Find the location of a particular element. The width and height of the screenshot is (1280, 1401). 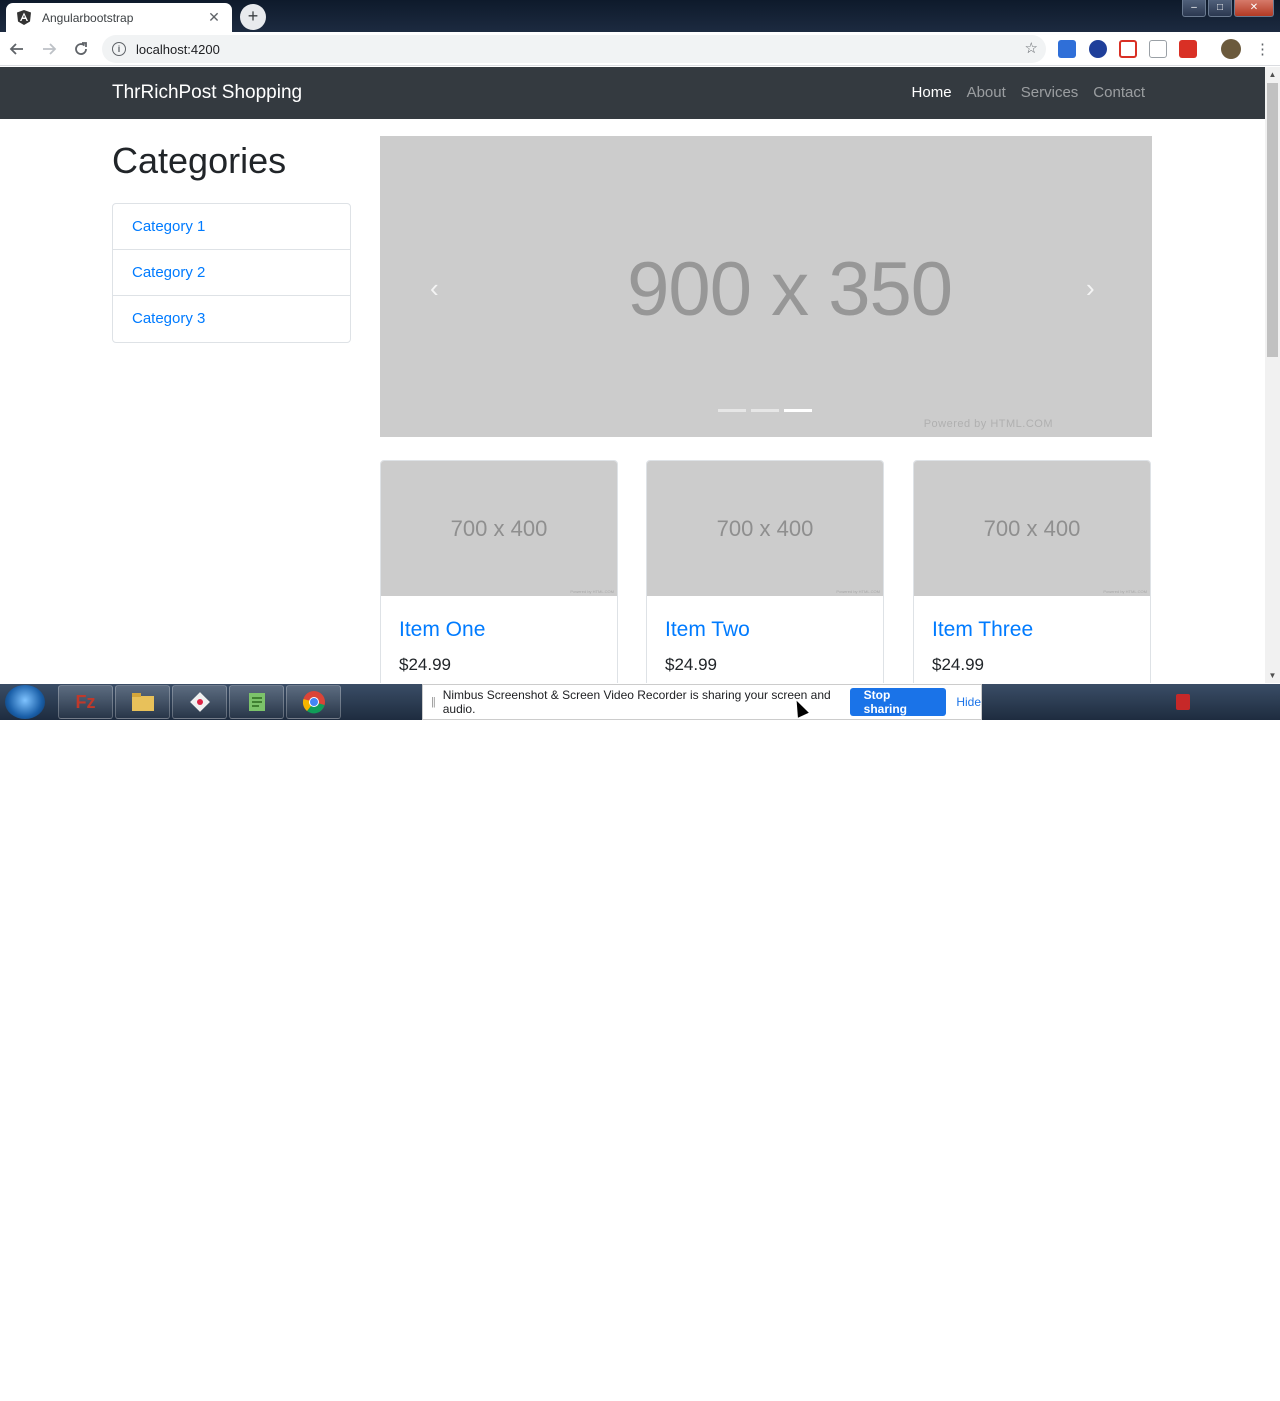

reload-icon is located at coordinates (81, 48).